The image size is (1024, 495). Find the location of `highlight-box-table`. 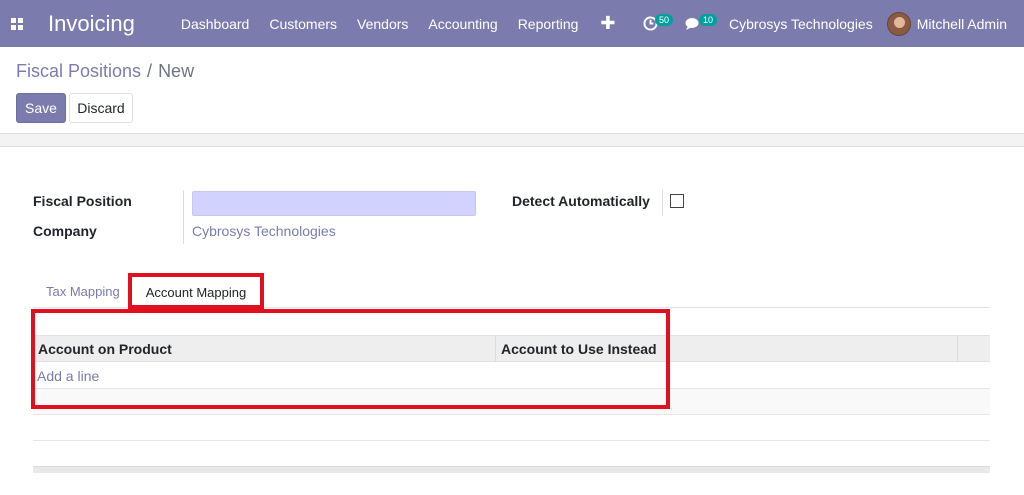

highlight-box-table is located at coordinates (350, 359).